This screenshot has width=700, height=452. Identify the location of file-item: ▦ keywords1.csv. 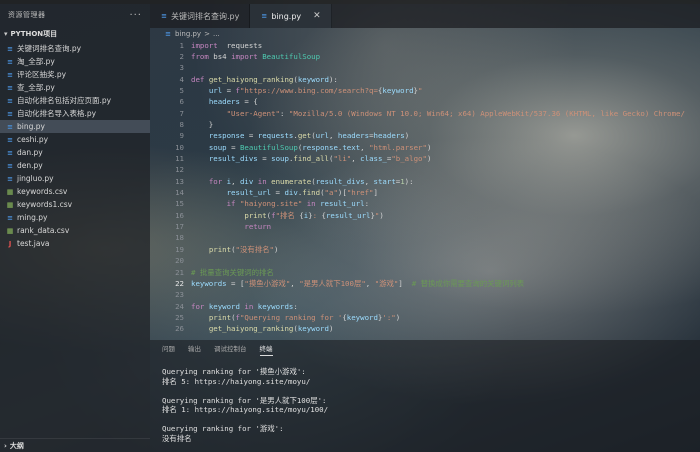
(75, 204).